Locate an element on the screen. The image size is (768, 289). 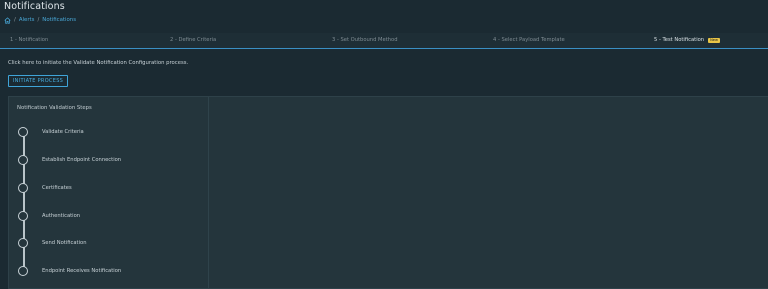
step-label: Endpoint Receives Notification is located at coordinates (82, 271).